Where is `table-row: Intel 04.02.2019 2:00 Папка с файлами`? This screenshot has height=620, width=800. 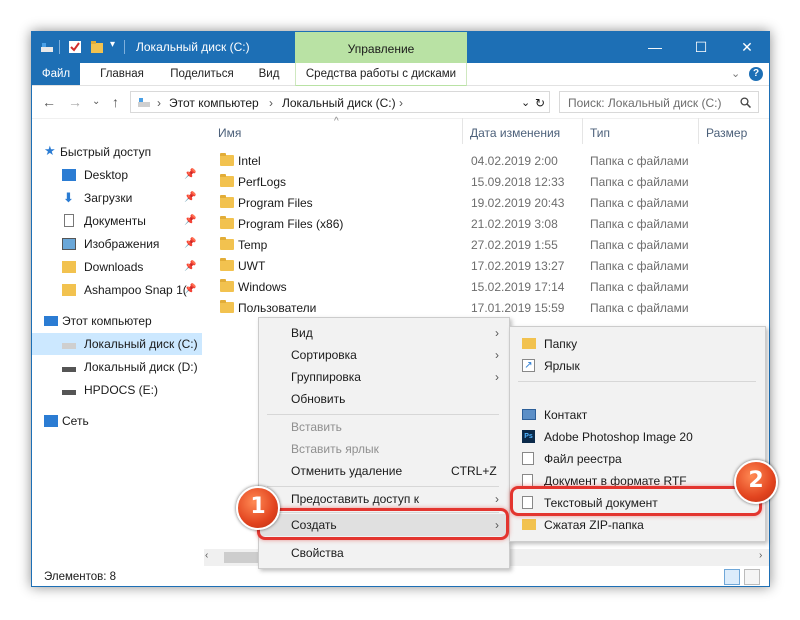
table-row: Intel 04.02.2019 2:00 Папка с файлами is located at coordinates (484, 161).